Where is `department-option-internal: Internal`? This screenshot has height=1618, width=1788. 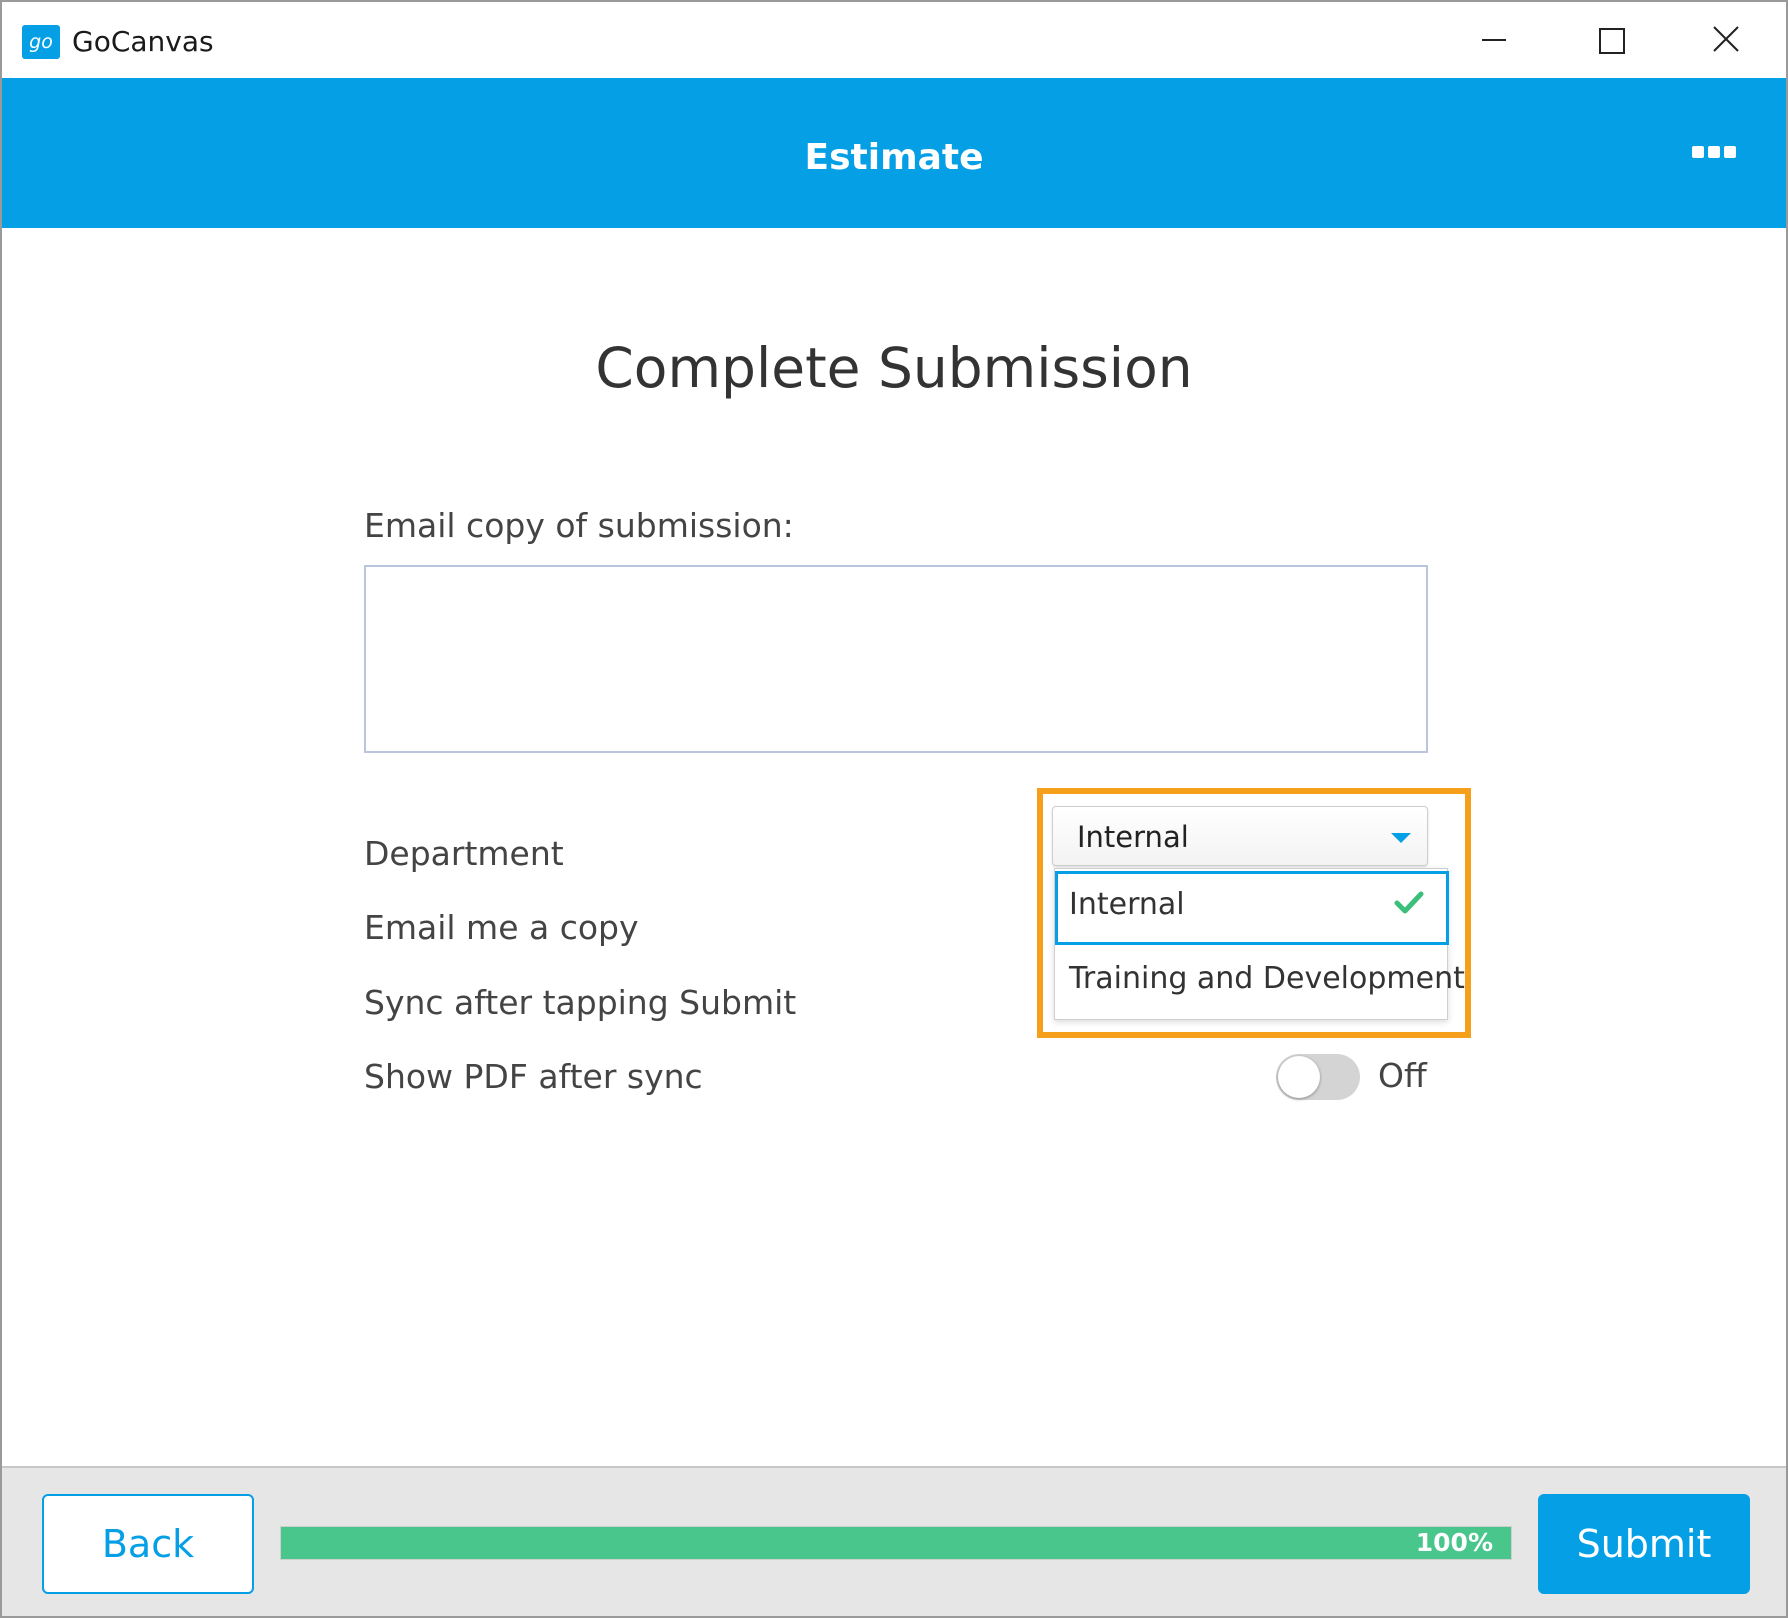 department-option-internal: Internal is located at coordinates (1252, 908).